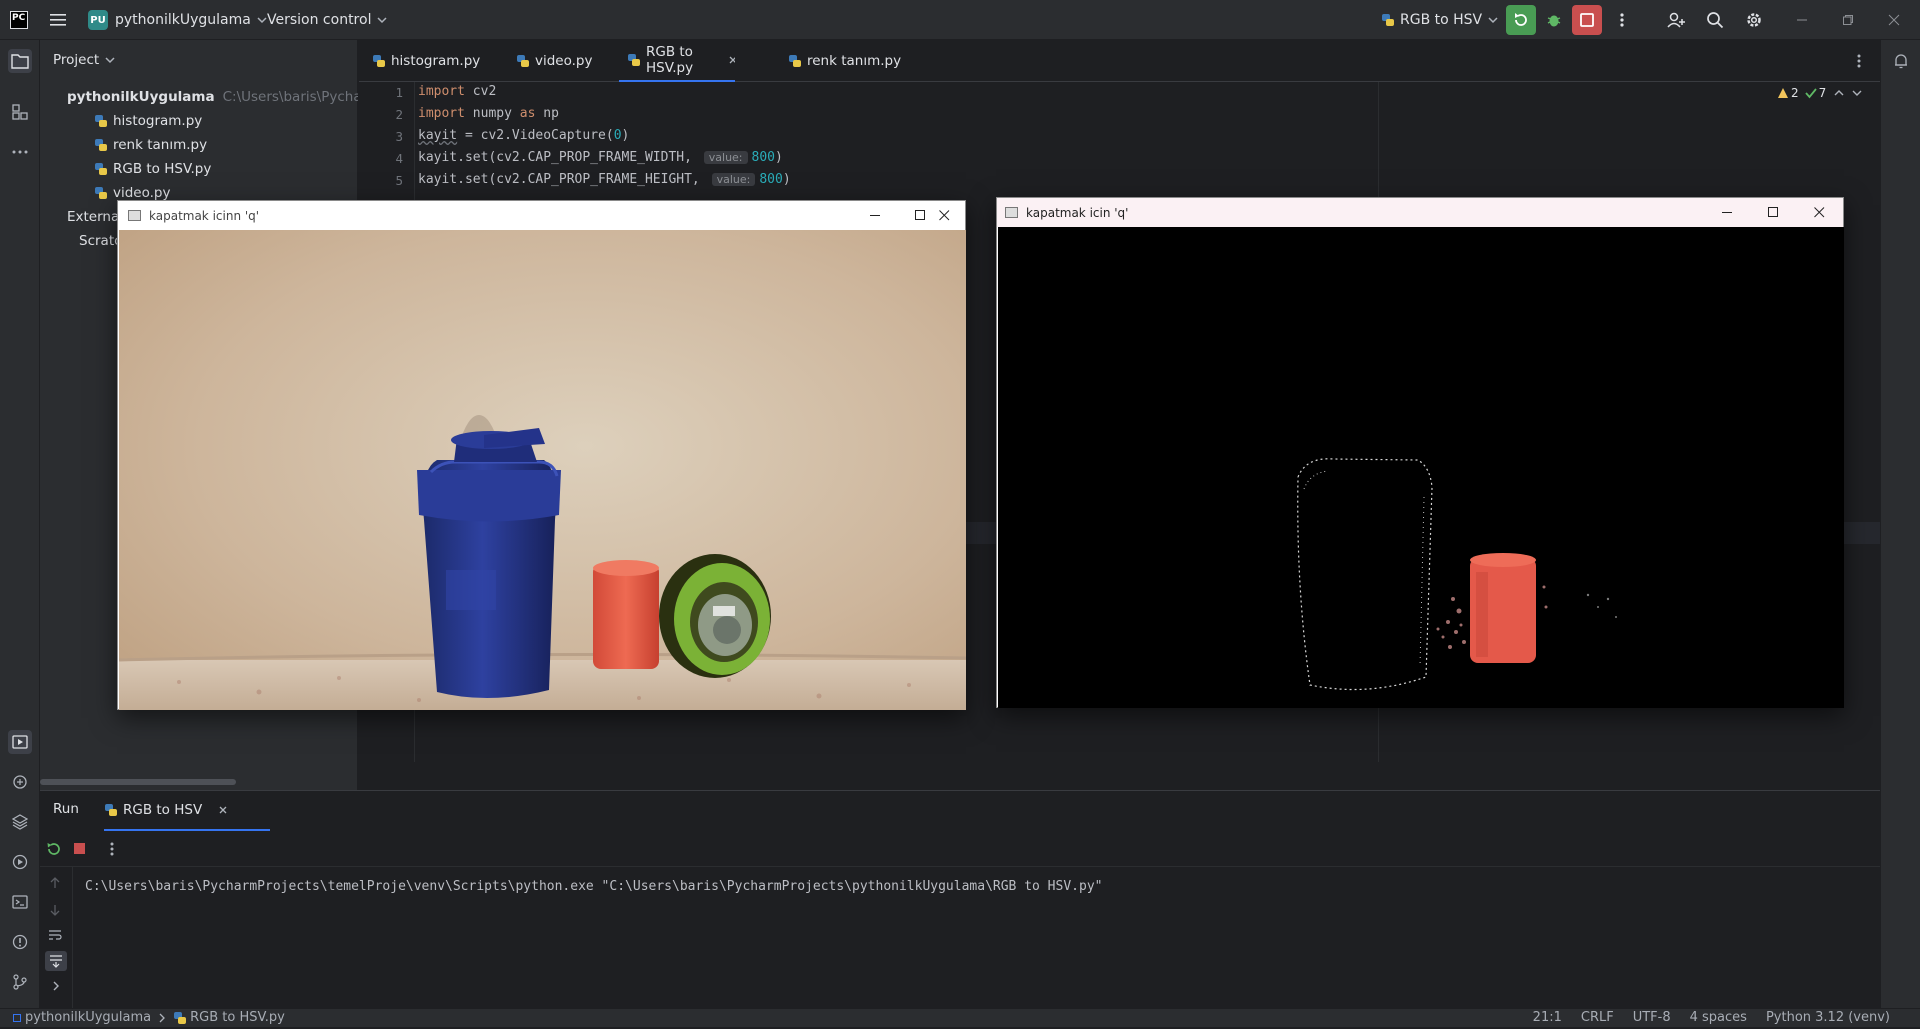  I want to click on scroll-to-end-icon, so click(56, 961).